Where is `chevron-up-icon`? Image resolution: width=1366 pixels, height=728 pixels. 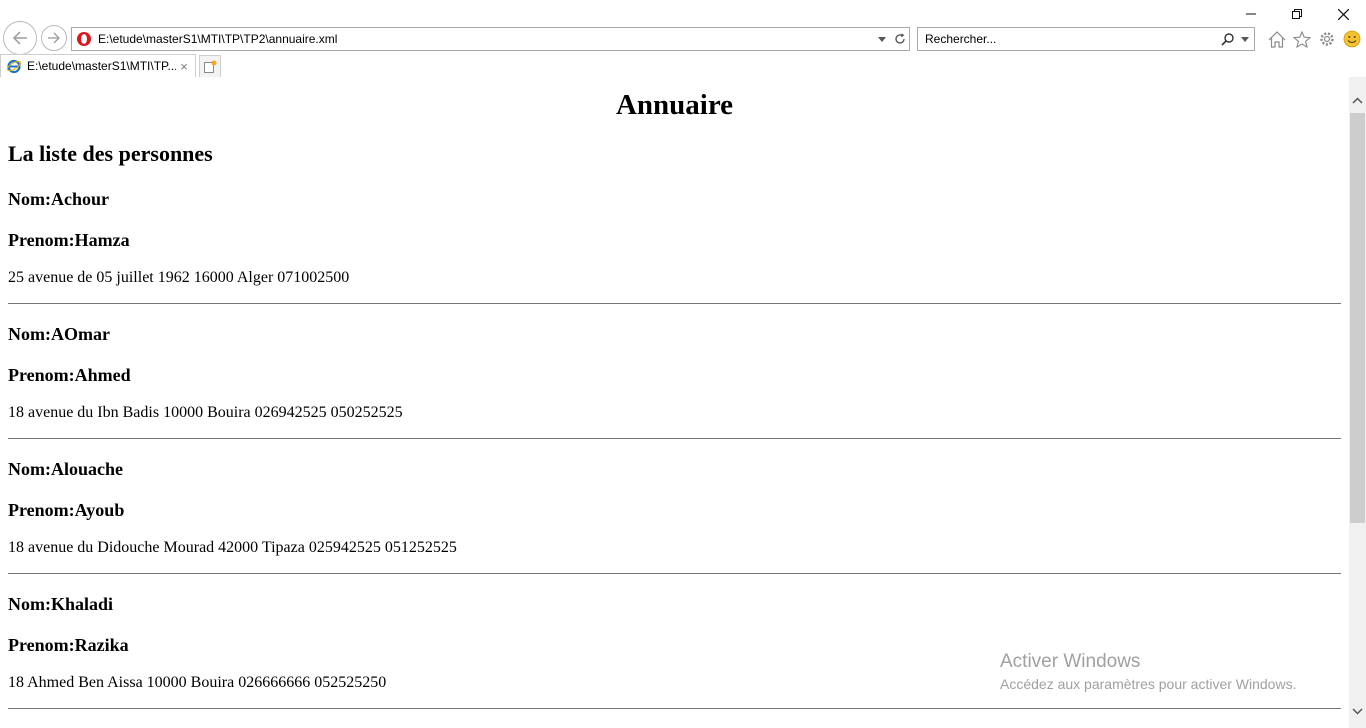 chevron-up-icon is located at coordinates (1357, 100).